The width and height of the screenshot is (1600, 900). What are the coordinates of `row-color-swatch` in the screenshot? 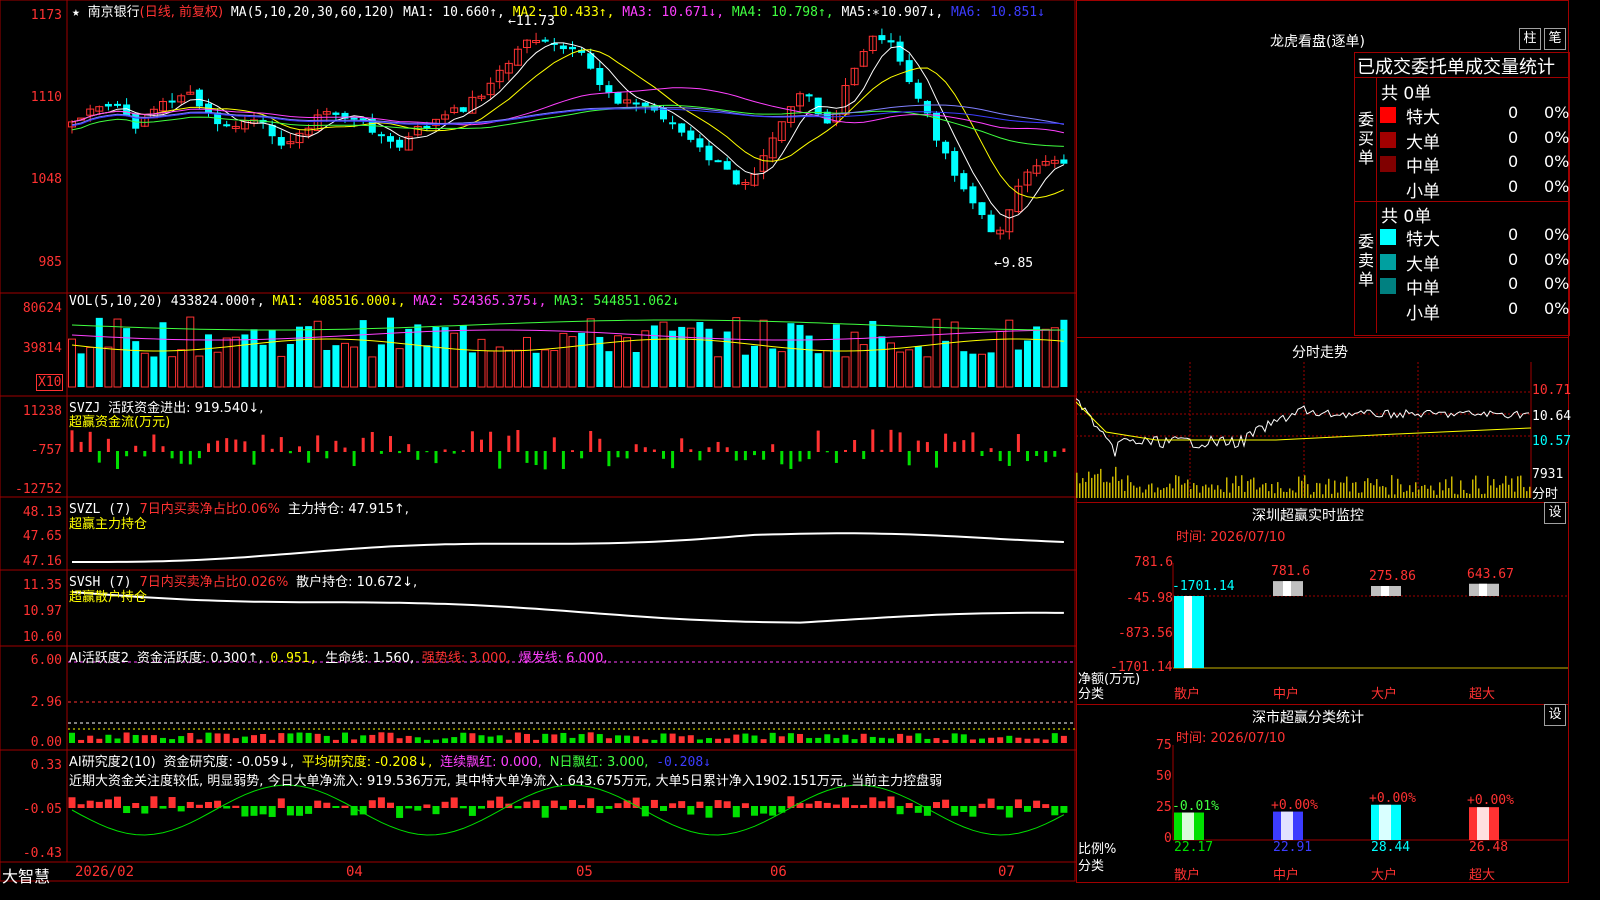 It's located at (1388, 286).